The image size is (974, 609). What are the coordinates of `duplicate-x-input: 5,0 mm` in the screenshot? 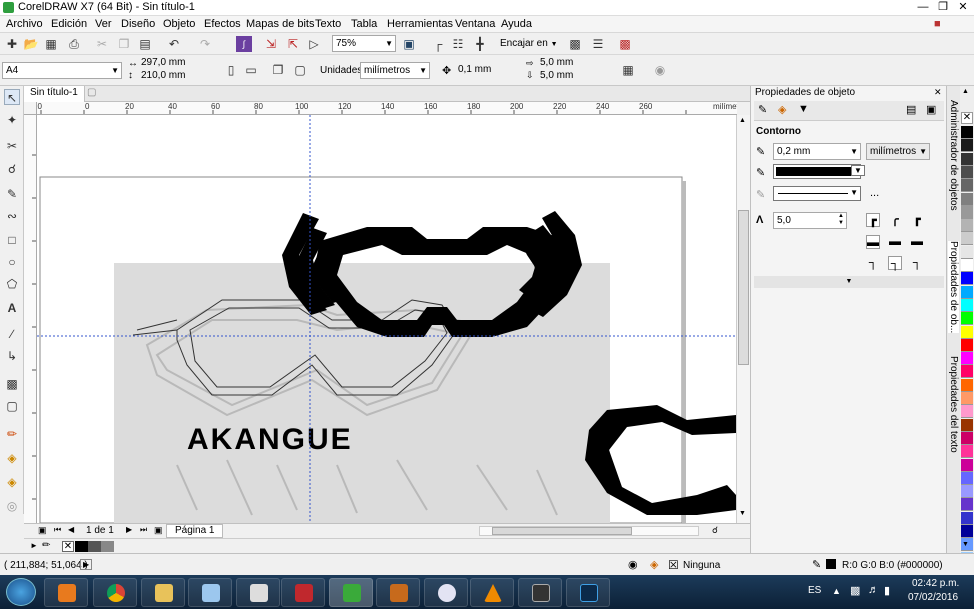 It's located at (565, 63).